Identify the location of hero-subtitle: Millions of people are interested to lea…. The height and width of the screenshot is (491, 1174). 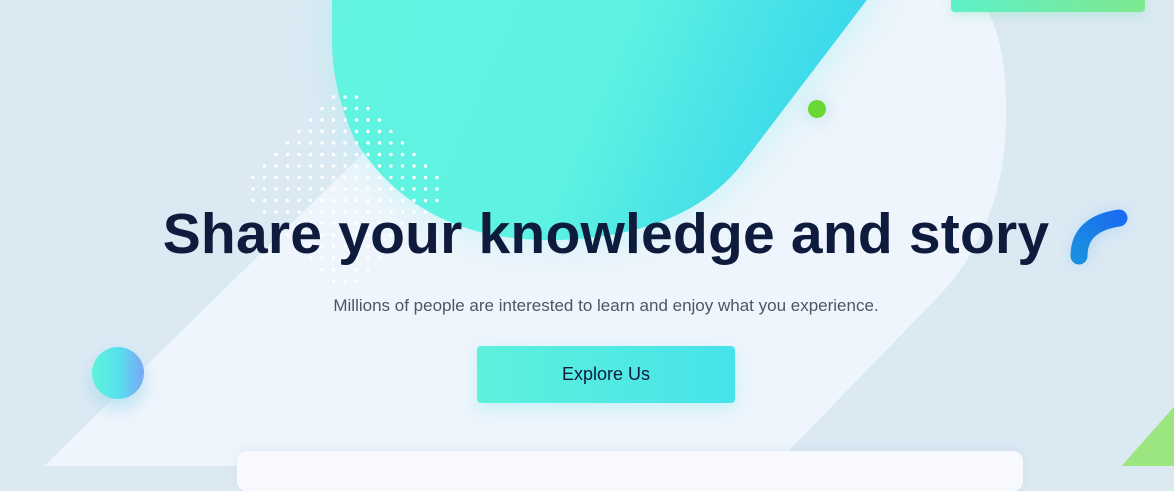
(606, 305).